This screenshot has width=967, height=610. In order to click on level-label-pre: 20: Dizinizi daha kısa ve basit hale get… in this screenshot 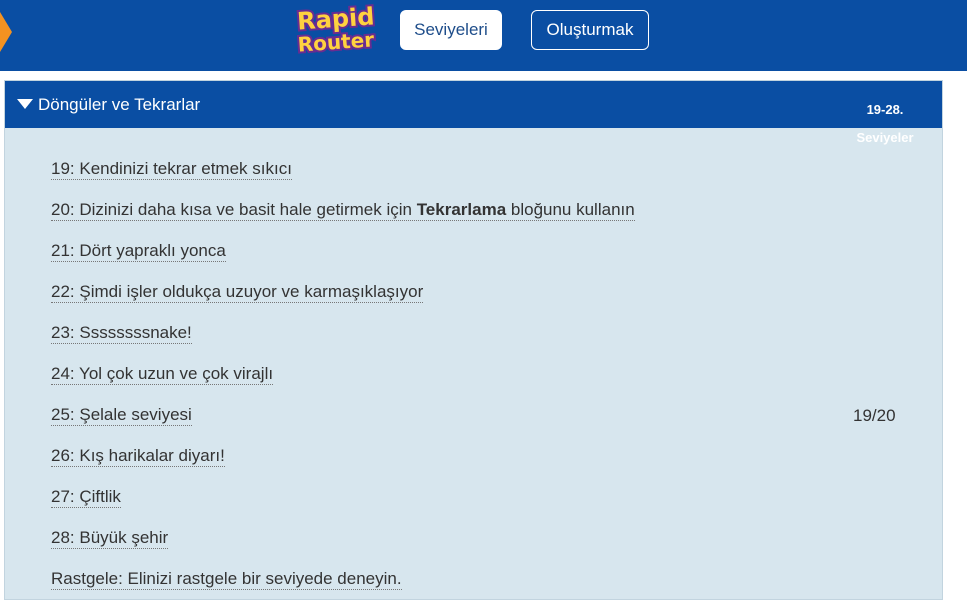, I will do `click(234, 209)`.